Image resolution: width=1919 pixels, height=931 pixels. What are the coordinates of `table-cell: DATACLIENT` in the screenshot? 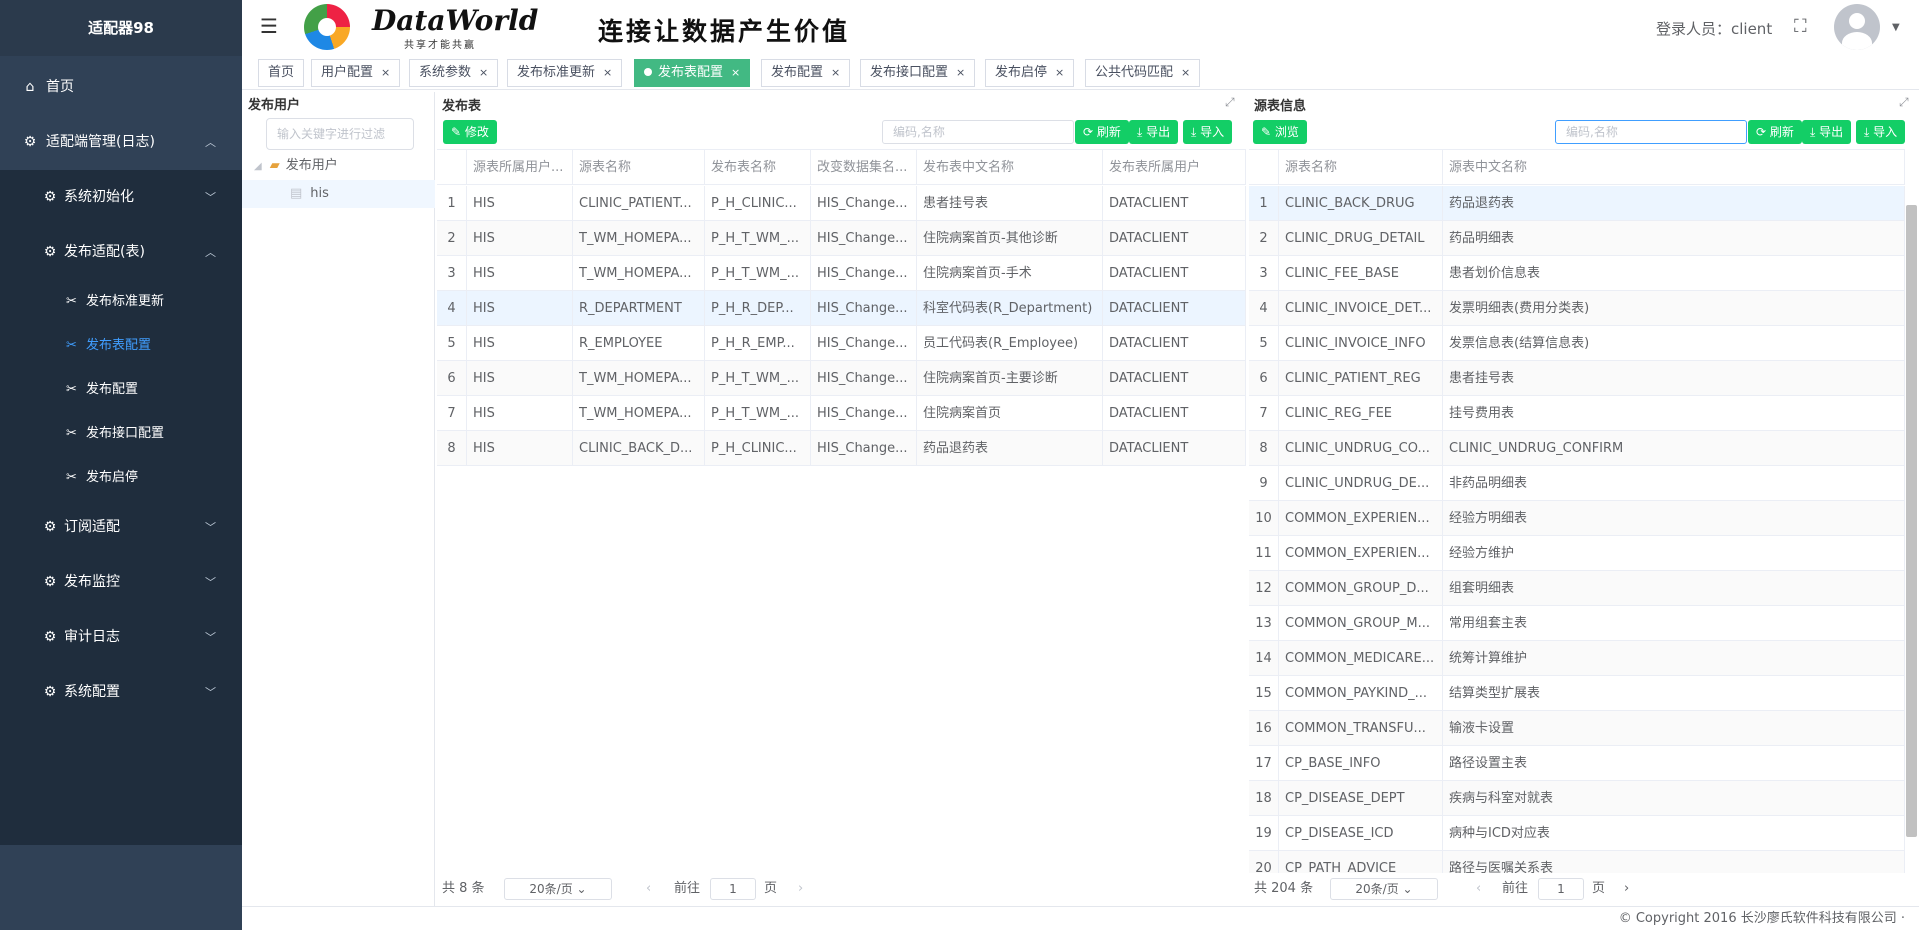 It's located at (1174, 413).